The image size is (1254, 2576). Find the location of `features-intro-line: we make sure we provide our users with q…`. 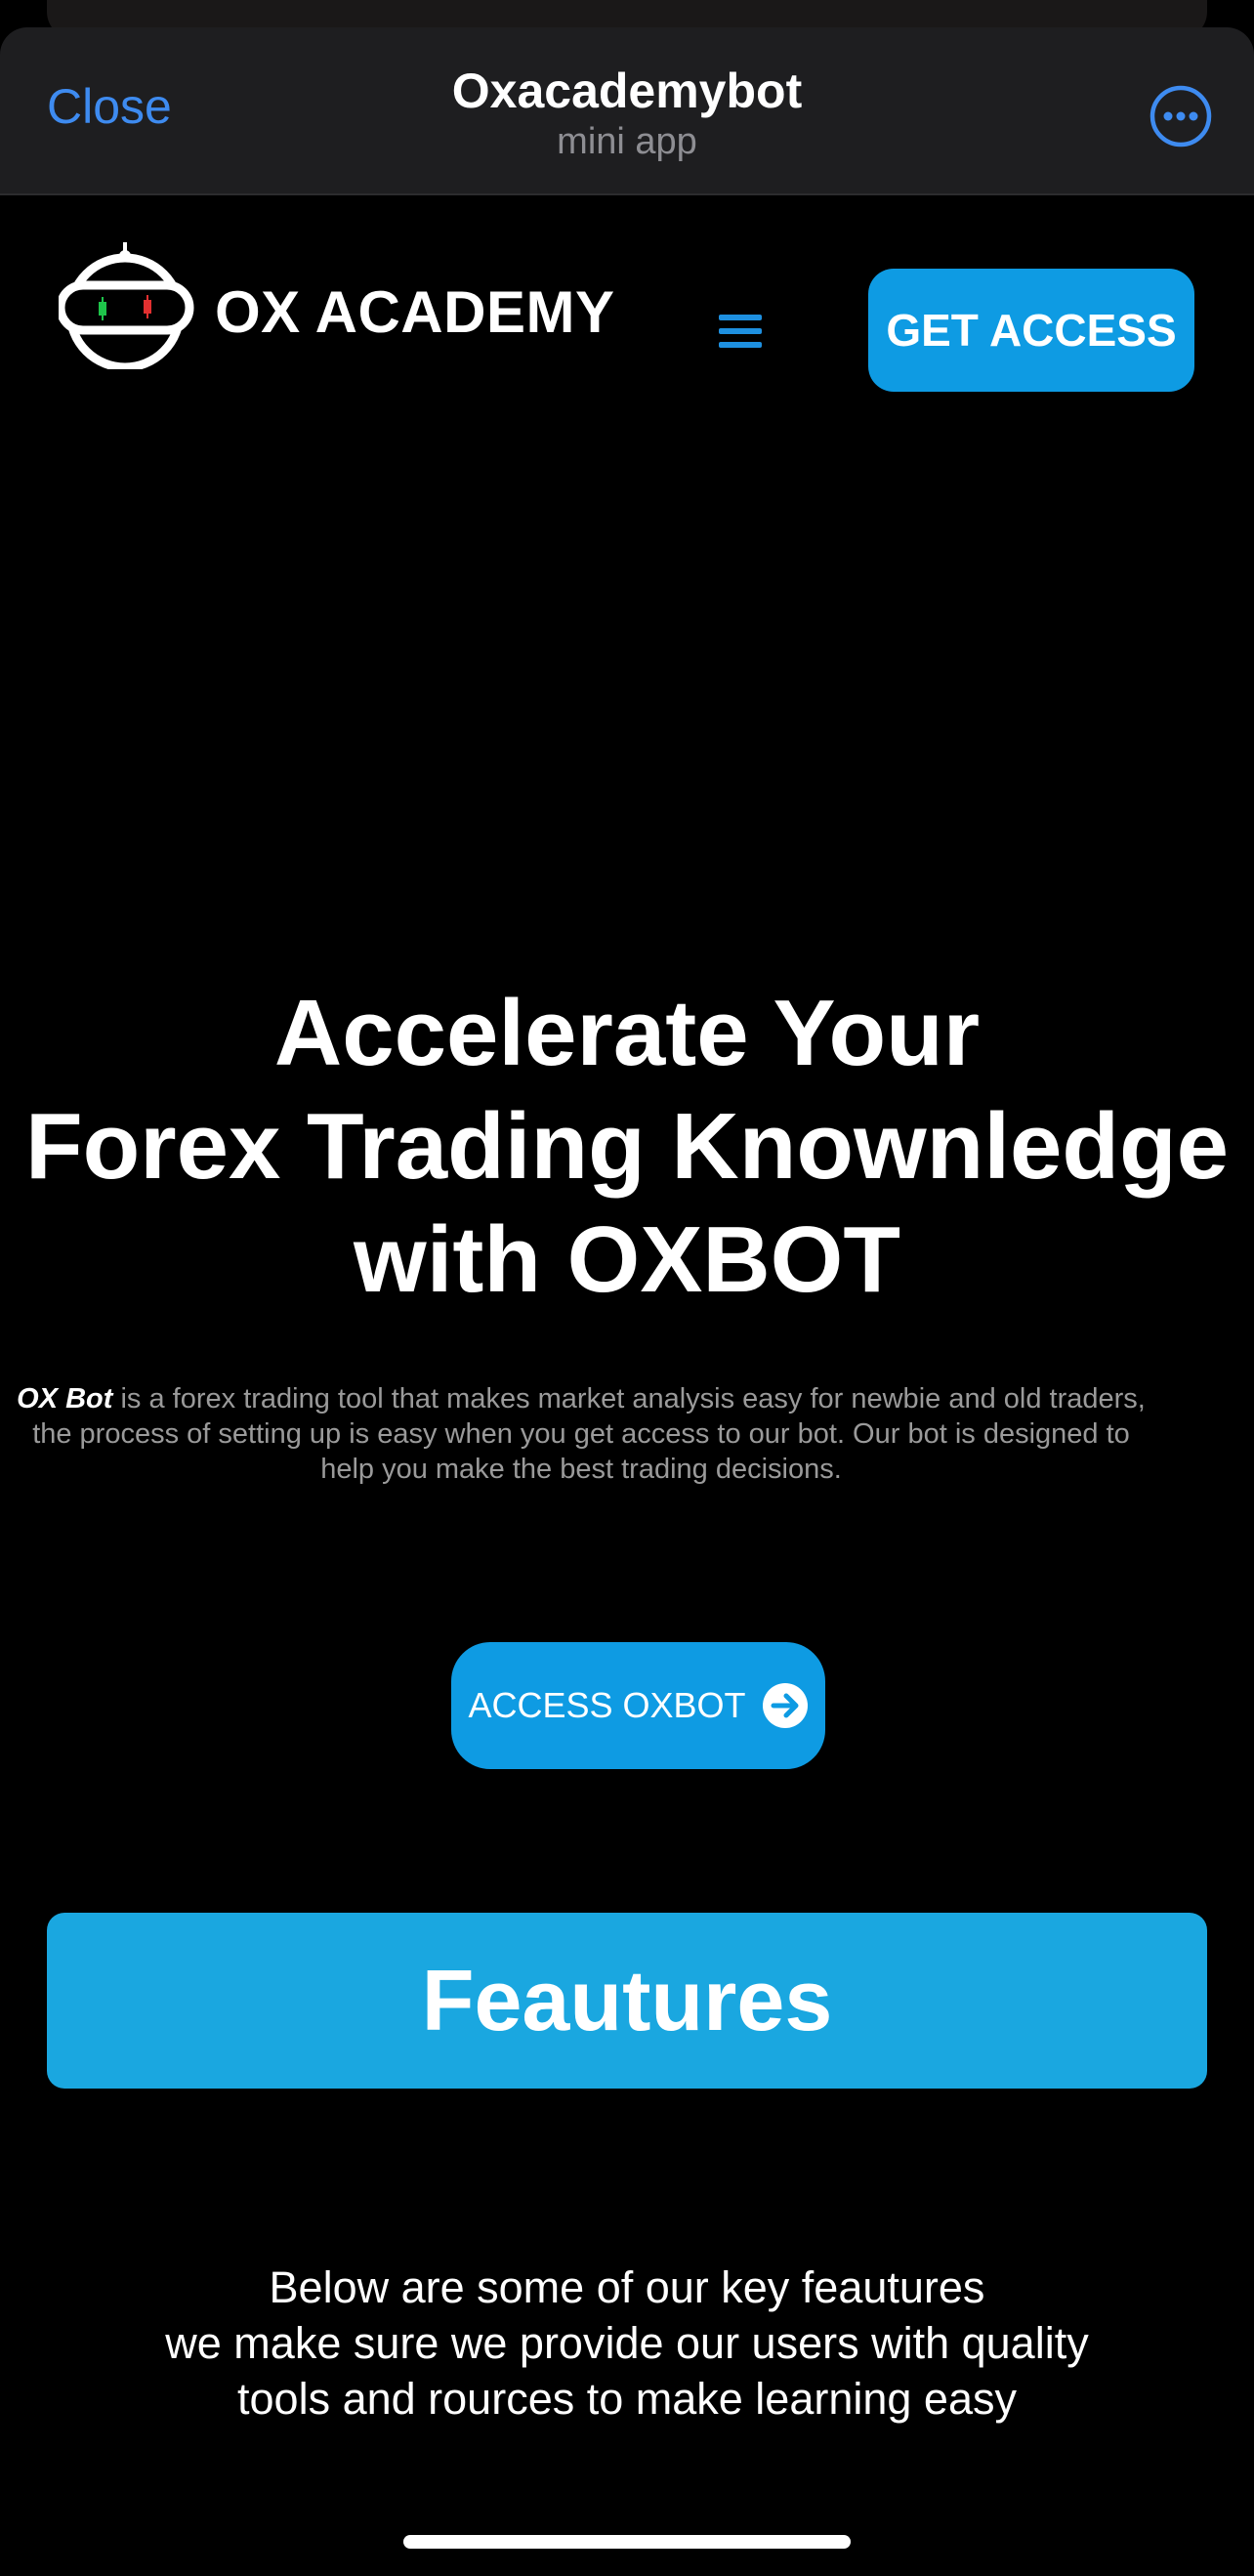

features-intro-line: we make sure we provide our users with q… is located at coordinates (627, 2343).